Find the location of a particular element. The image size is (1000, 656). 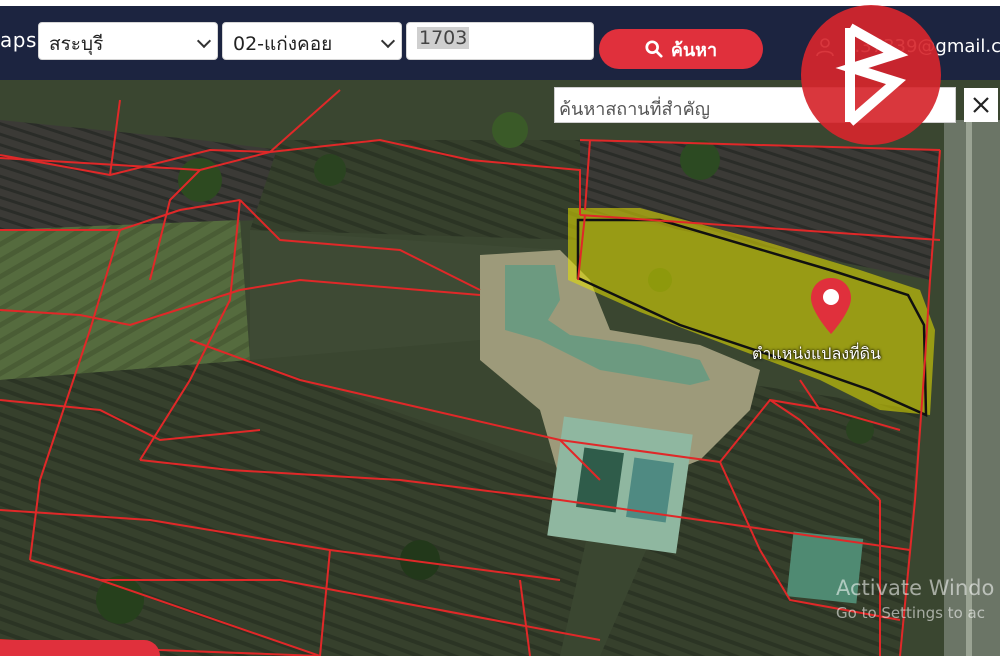

activation-watermark: Activate Windo Go to Settings to ac is located at coordinates (915, 599).